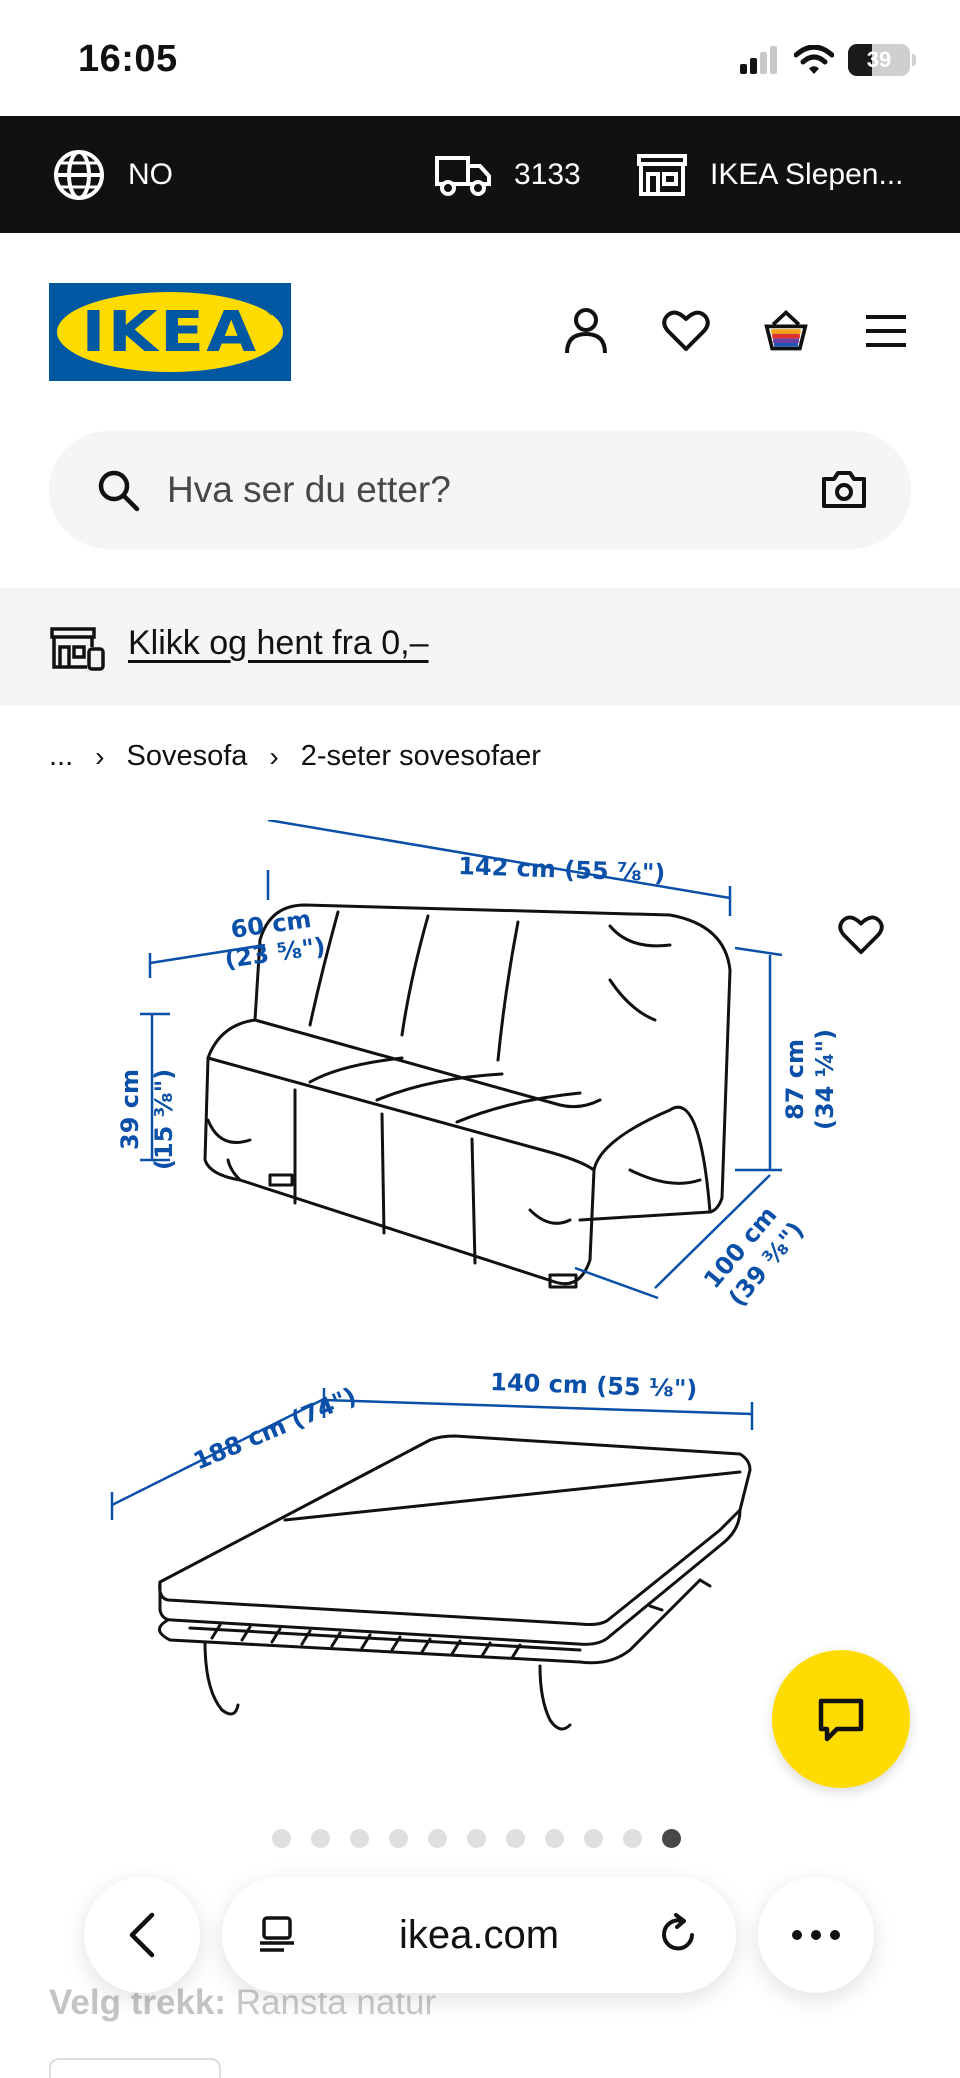  Describe the element at coordinates (861, 935) in the screenshot. I see `add-to-favourites-icon` at that location.